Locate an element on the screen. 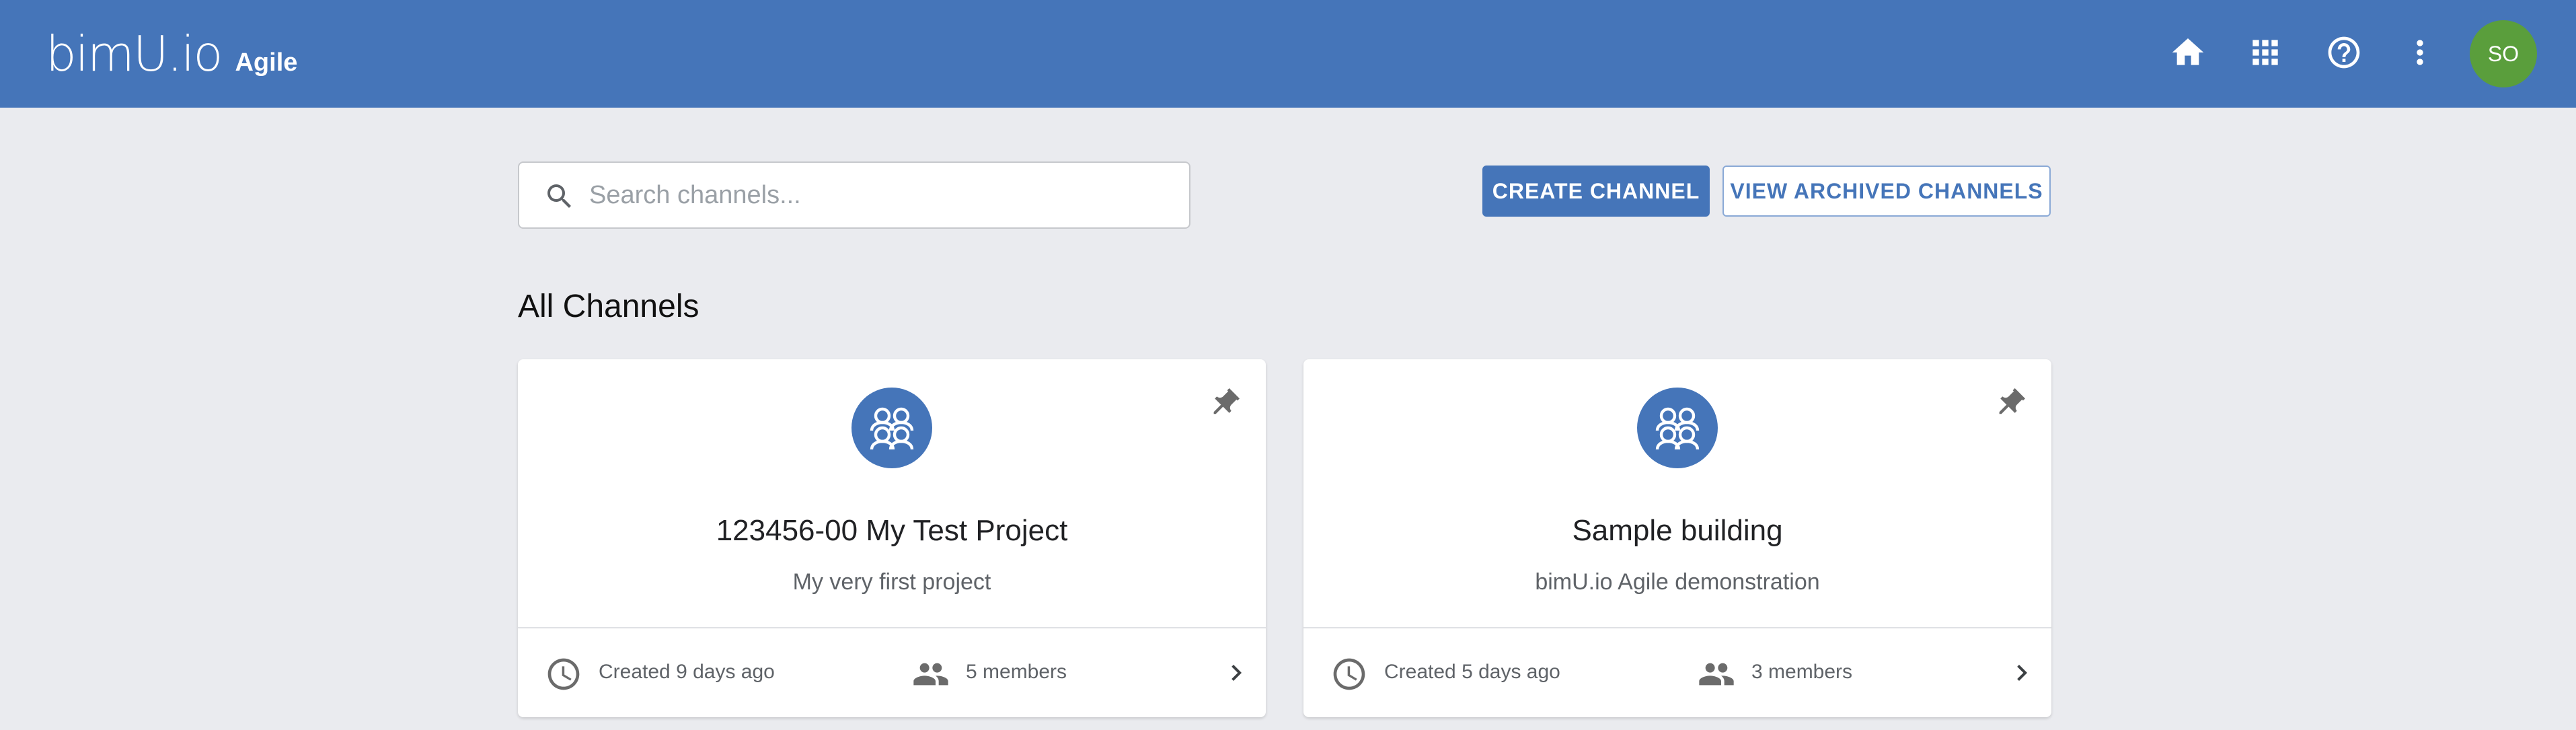  brand: bimU.io Agile is located at coordinates (171, 53).